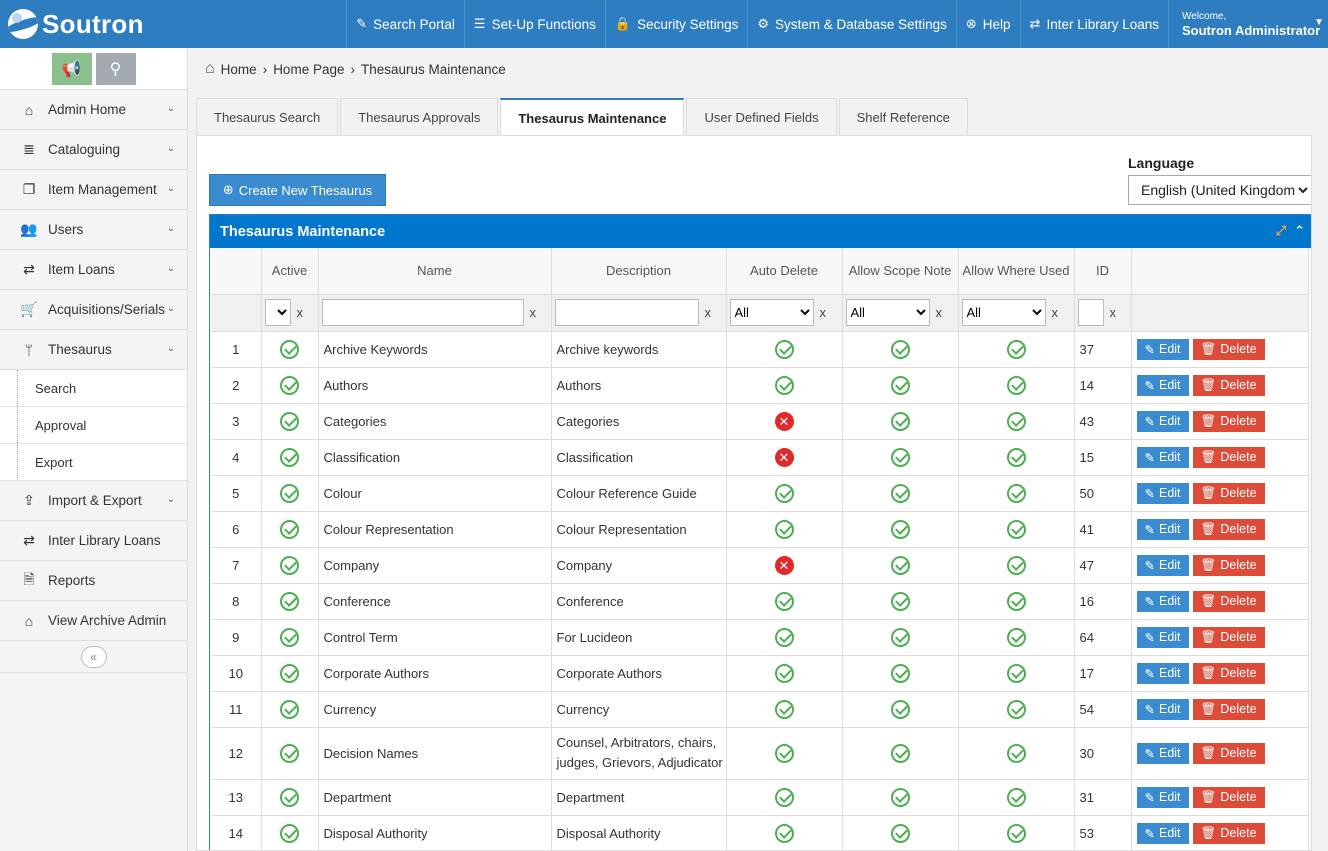 The height and width of the screenshot is (851, 1328). I want to click on clear-filter-allow-scope-note: x, so click(939, 312).